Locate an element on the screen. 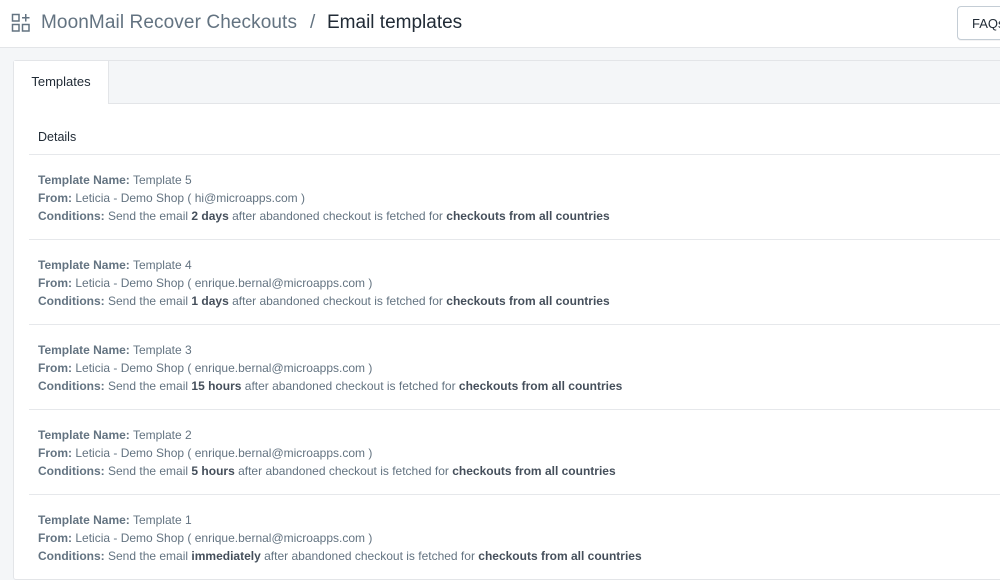  template-name-line: Template Name: Template 4 is located at coordinates (519, 265).